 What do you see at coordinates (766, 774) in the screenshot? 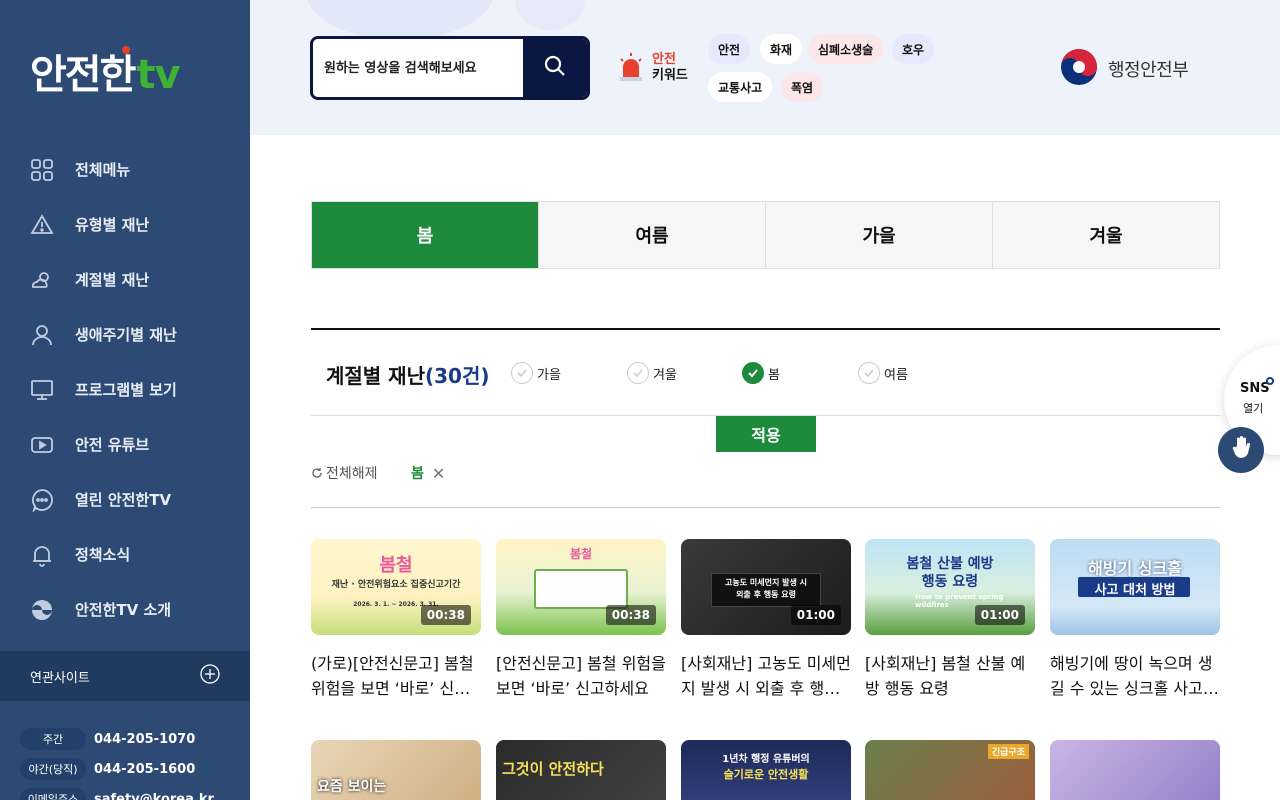
I see `thumbnail-subtext: 슬기로운 안전생활` at bounding box center [766, 774].